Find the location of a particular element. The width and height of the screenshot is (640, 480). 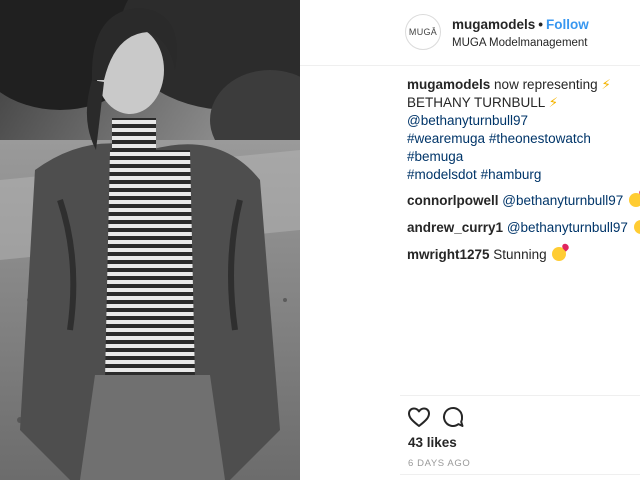

comment-item: connorlpowell @bethanyturnbull97 is located at coordinates (523, 201).